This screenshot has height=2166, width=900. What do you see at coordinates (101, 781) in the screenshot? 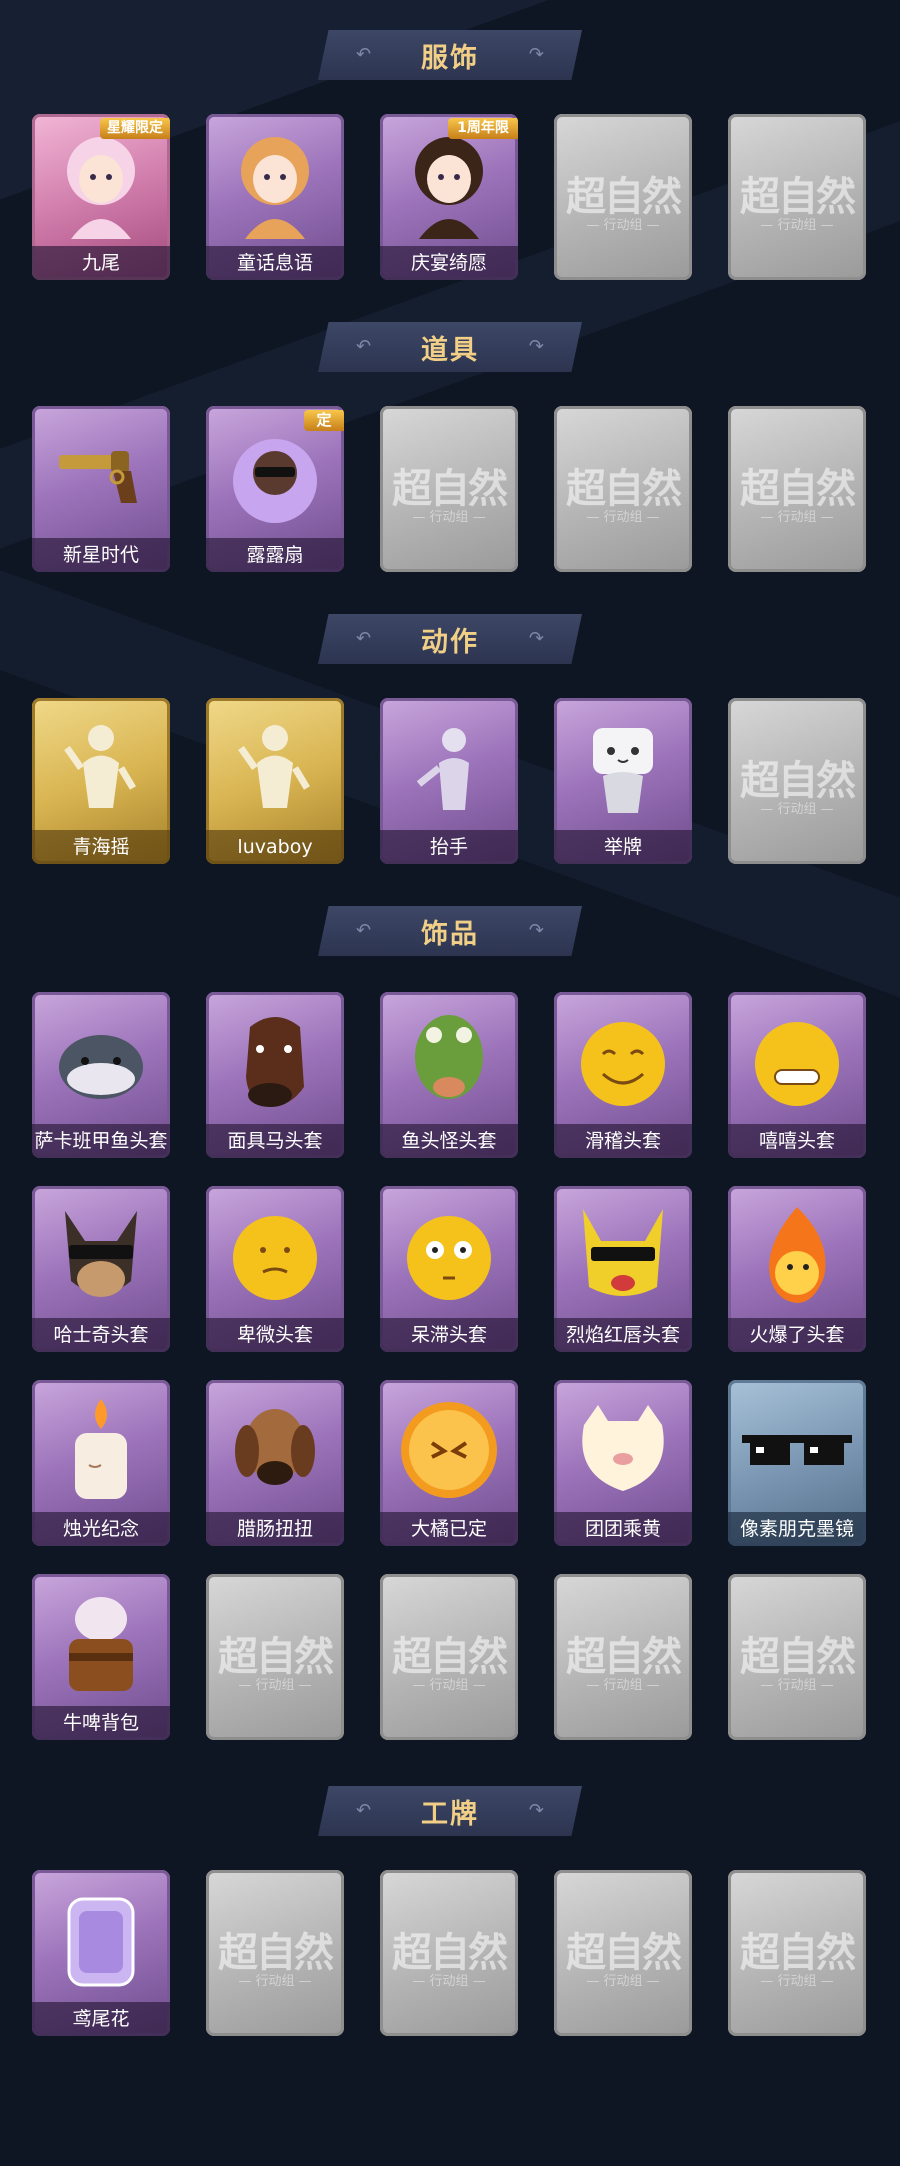
I see `item-card: 青海摇` at bounding box center [101, 781].